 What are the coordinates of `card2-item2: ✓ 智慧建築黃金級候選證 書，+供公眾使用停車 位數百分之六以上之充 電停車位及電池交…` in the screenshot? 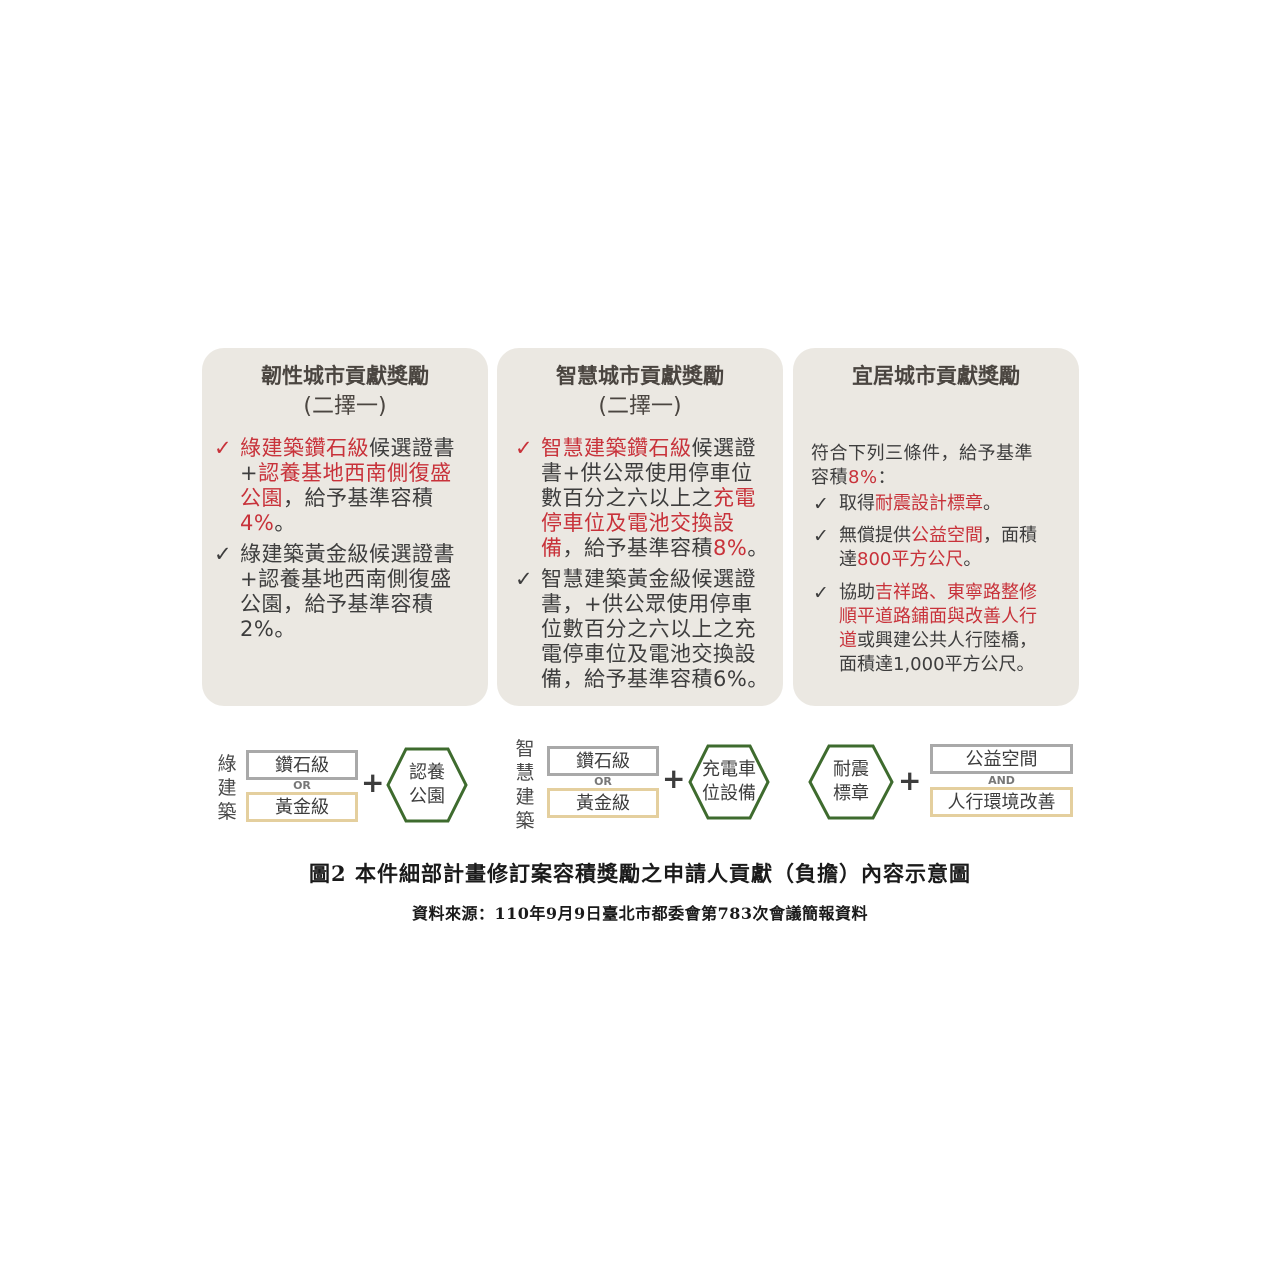 It's located at (646, 629).